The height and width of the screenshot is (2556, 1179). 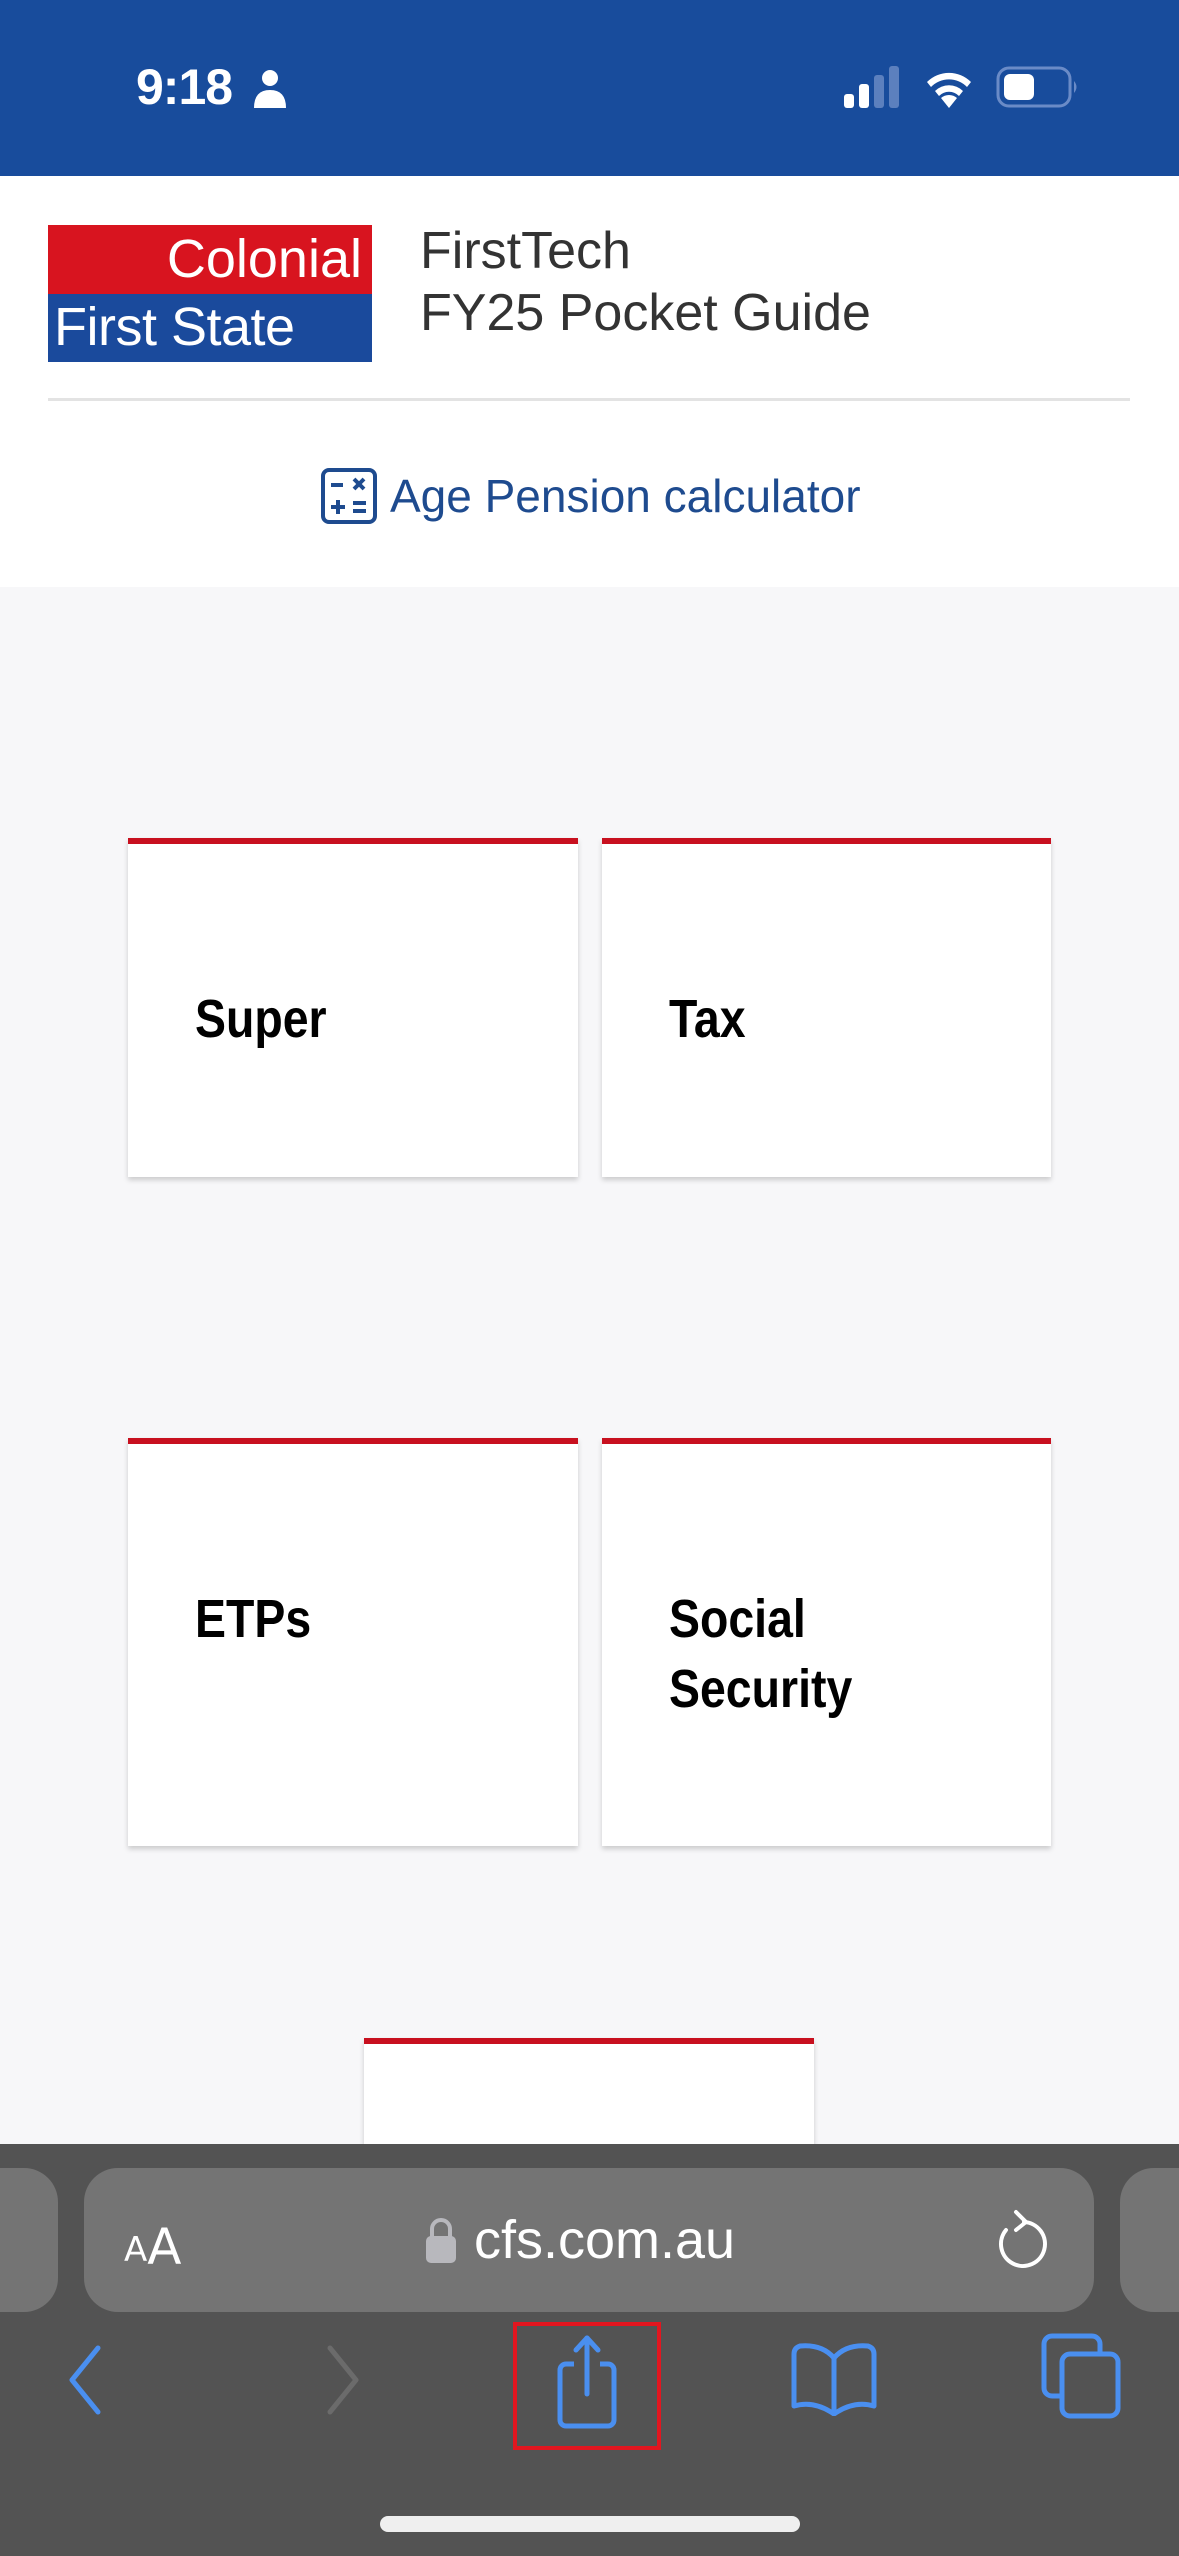 What do you see at coordinates (87, 2380) in the screenshot?
I see `back-button` at bounding box center [87, 2380].